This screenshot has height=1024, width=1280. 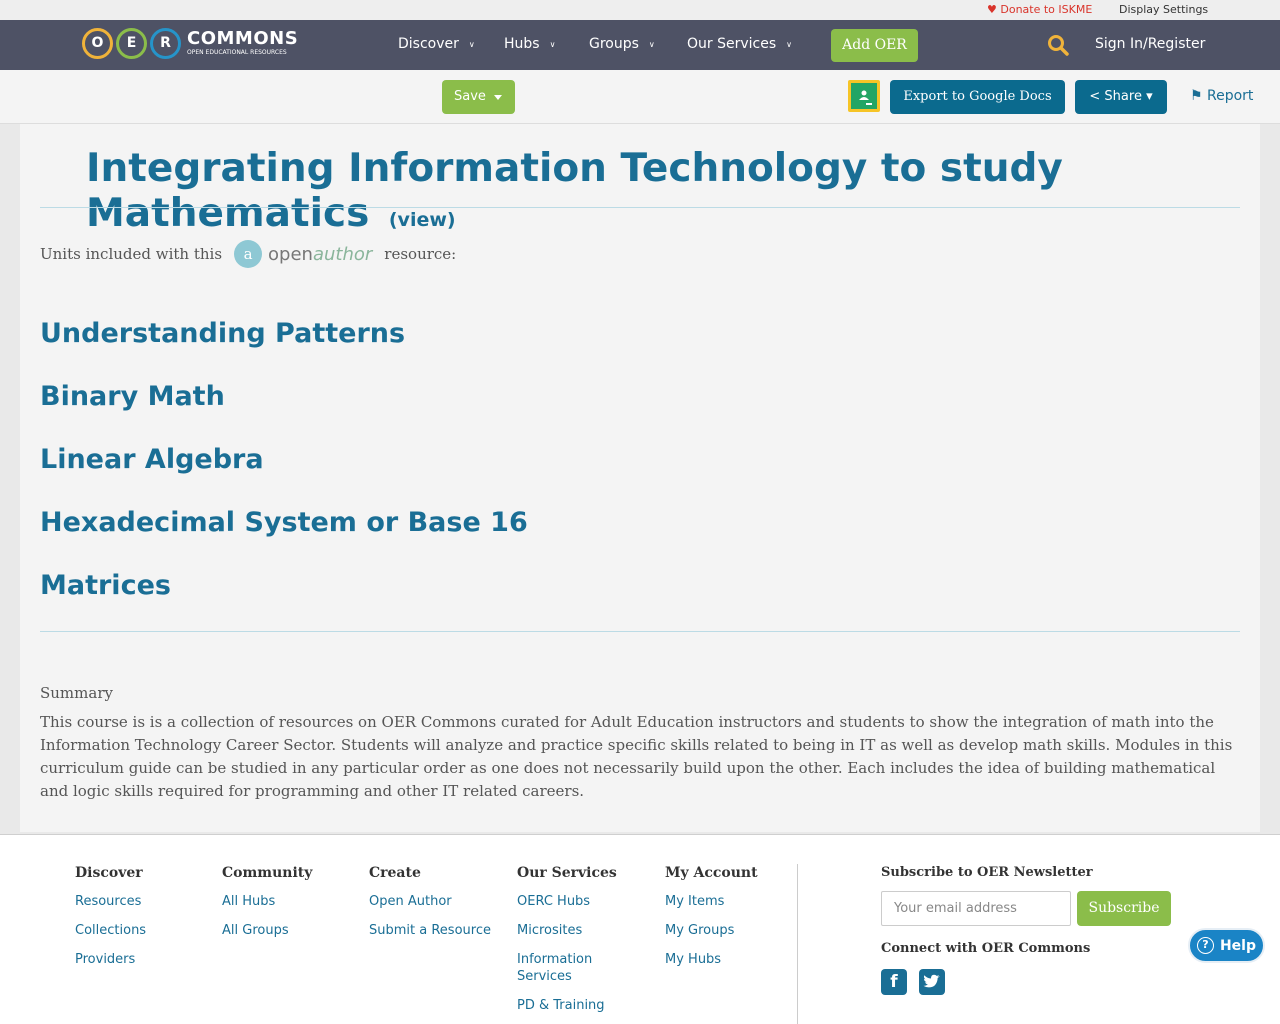 What do you see at coordinates (894, 982) in the screenshot?
I see `facebook-icon: f` at bounding box center [894, 982].